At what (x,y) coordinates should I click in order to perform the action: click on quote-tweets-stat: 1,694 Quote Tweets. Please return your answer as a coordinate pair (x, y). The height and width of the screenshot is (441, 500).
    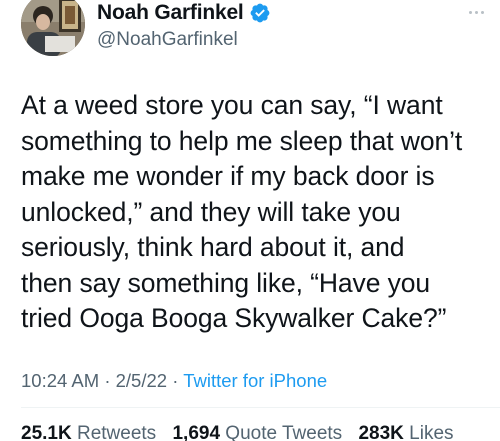
    Looking at the image, I should click on (257, 432).